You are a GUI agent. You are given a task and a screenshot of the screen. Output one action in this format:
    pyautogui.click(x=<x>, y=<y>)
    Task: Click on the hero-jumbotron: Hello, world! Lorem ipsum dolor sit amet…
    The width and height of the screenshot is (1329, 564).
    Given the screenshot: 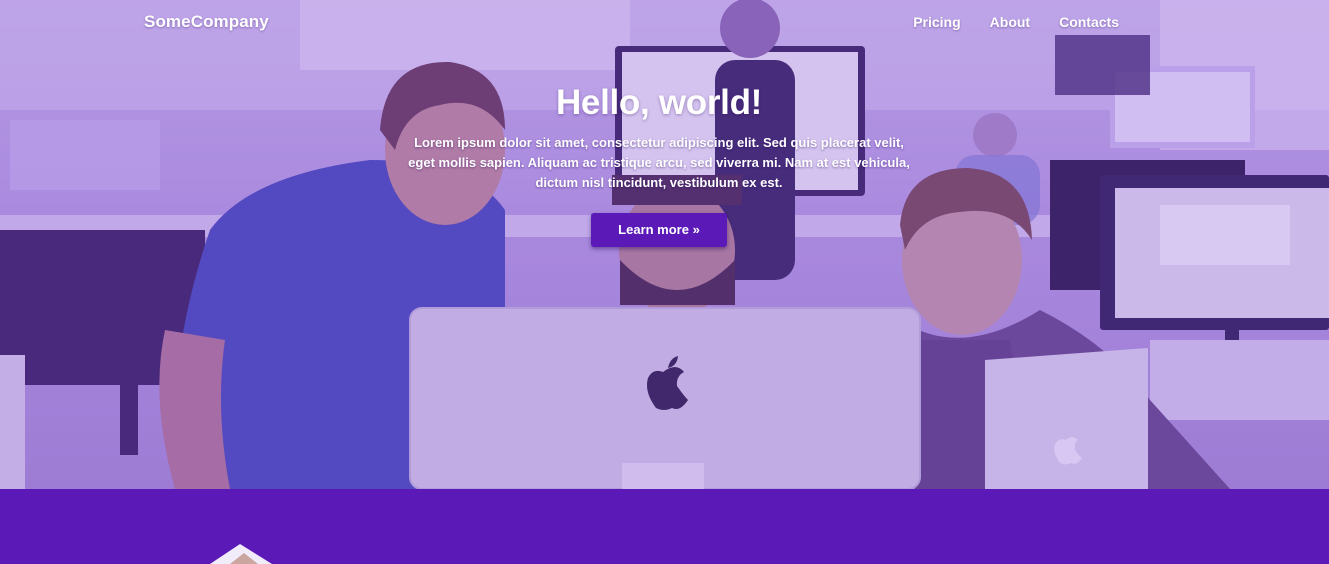 What is the action you would take?
    pyautogui.click(x=659, y=164)
    